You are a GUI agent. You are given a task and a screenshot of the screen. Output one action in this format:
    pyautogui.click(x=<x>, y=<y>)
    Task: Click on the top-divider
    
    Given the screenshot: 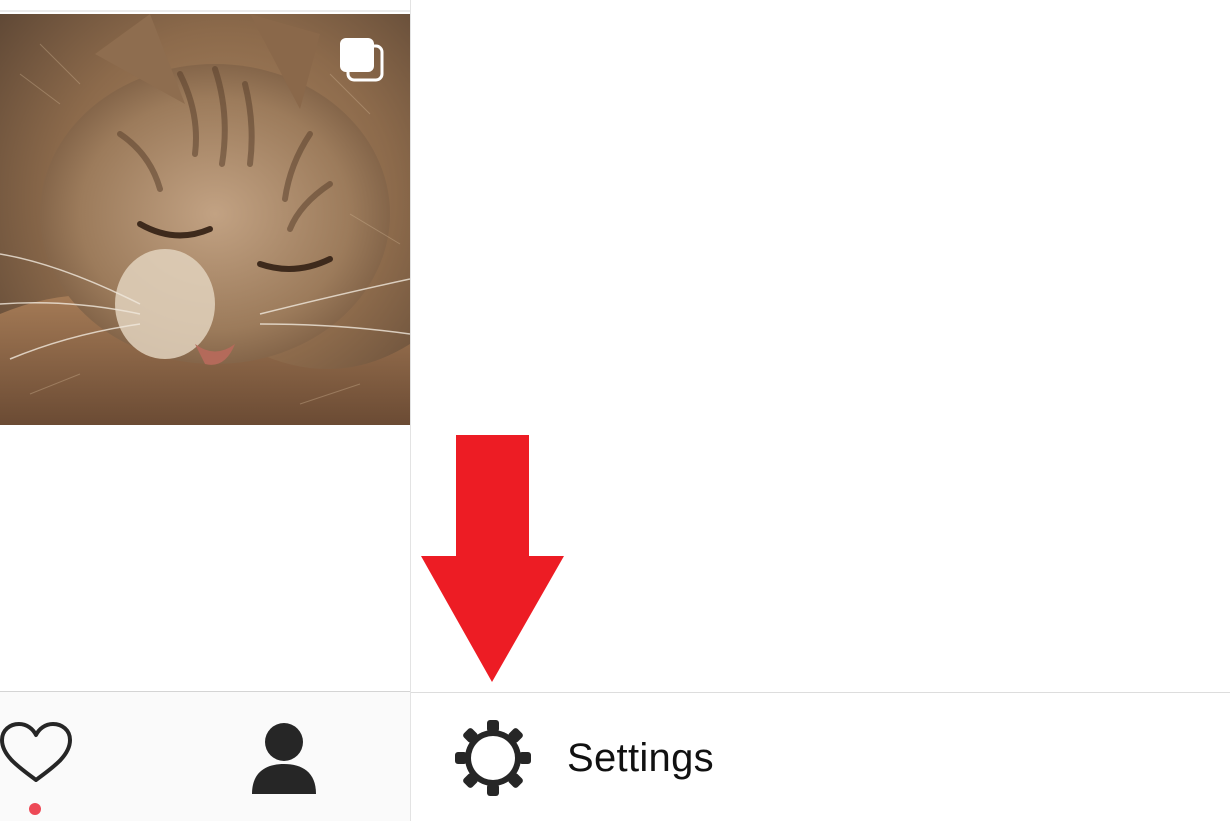 What is the action you would take?
    pyautogui.click(x=205, y=11)
    